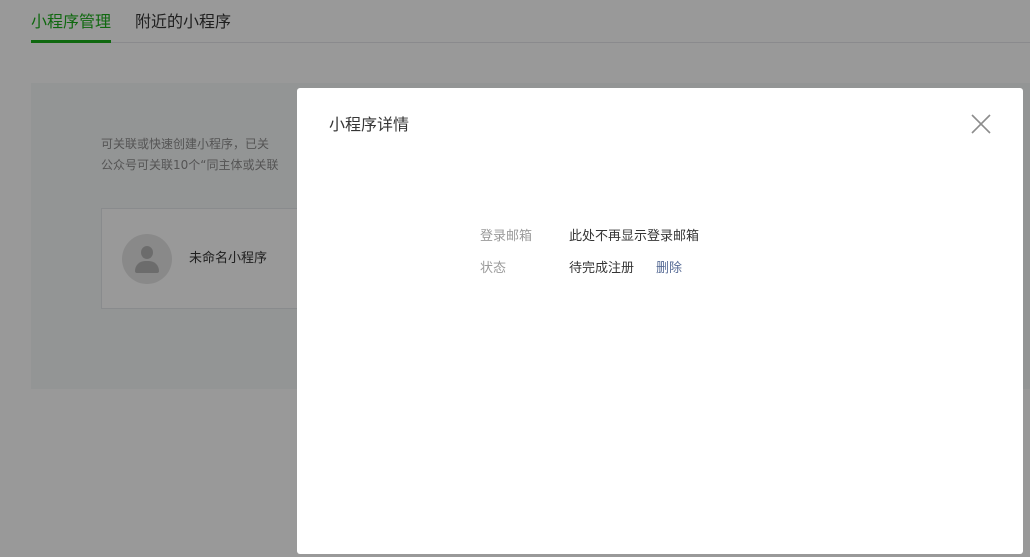  What do you see at coordinates (669, 269) in the screenshot?
I see `delete-link: 删除` at bounding box center [669, 269].